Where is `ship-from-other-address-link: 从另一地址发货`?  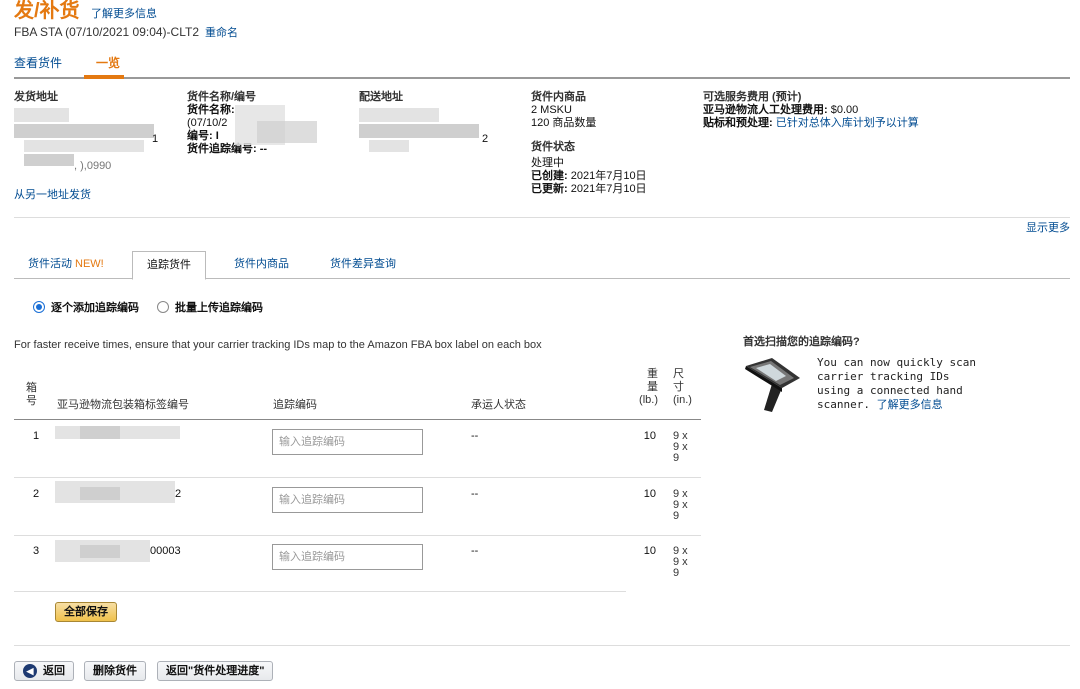 ship-from-other-address-link: 从另一地址发货 is located at coordinates (94, 195).